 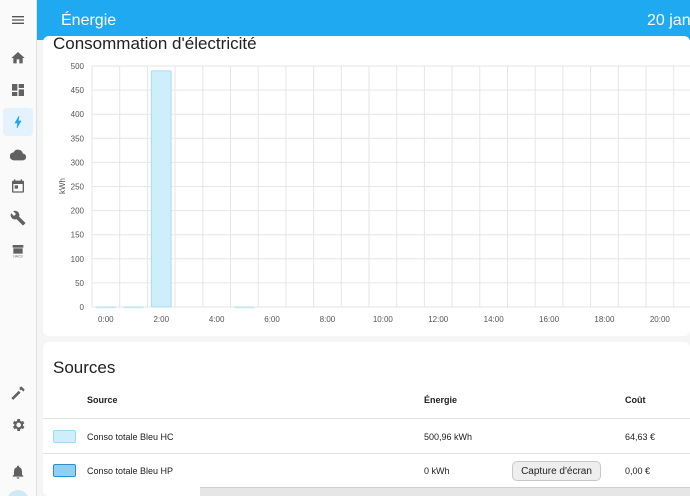 I want to click on y-axis-label: kWh, so click(x=62, y=186).